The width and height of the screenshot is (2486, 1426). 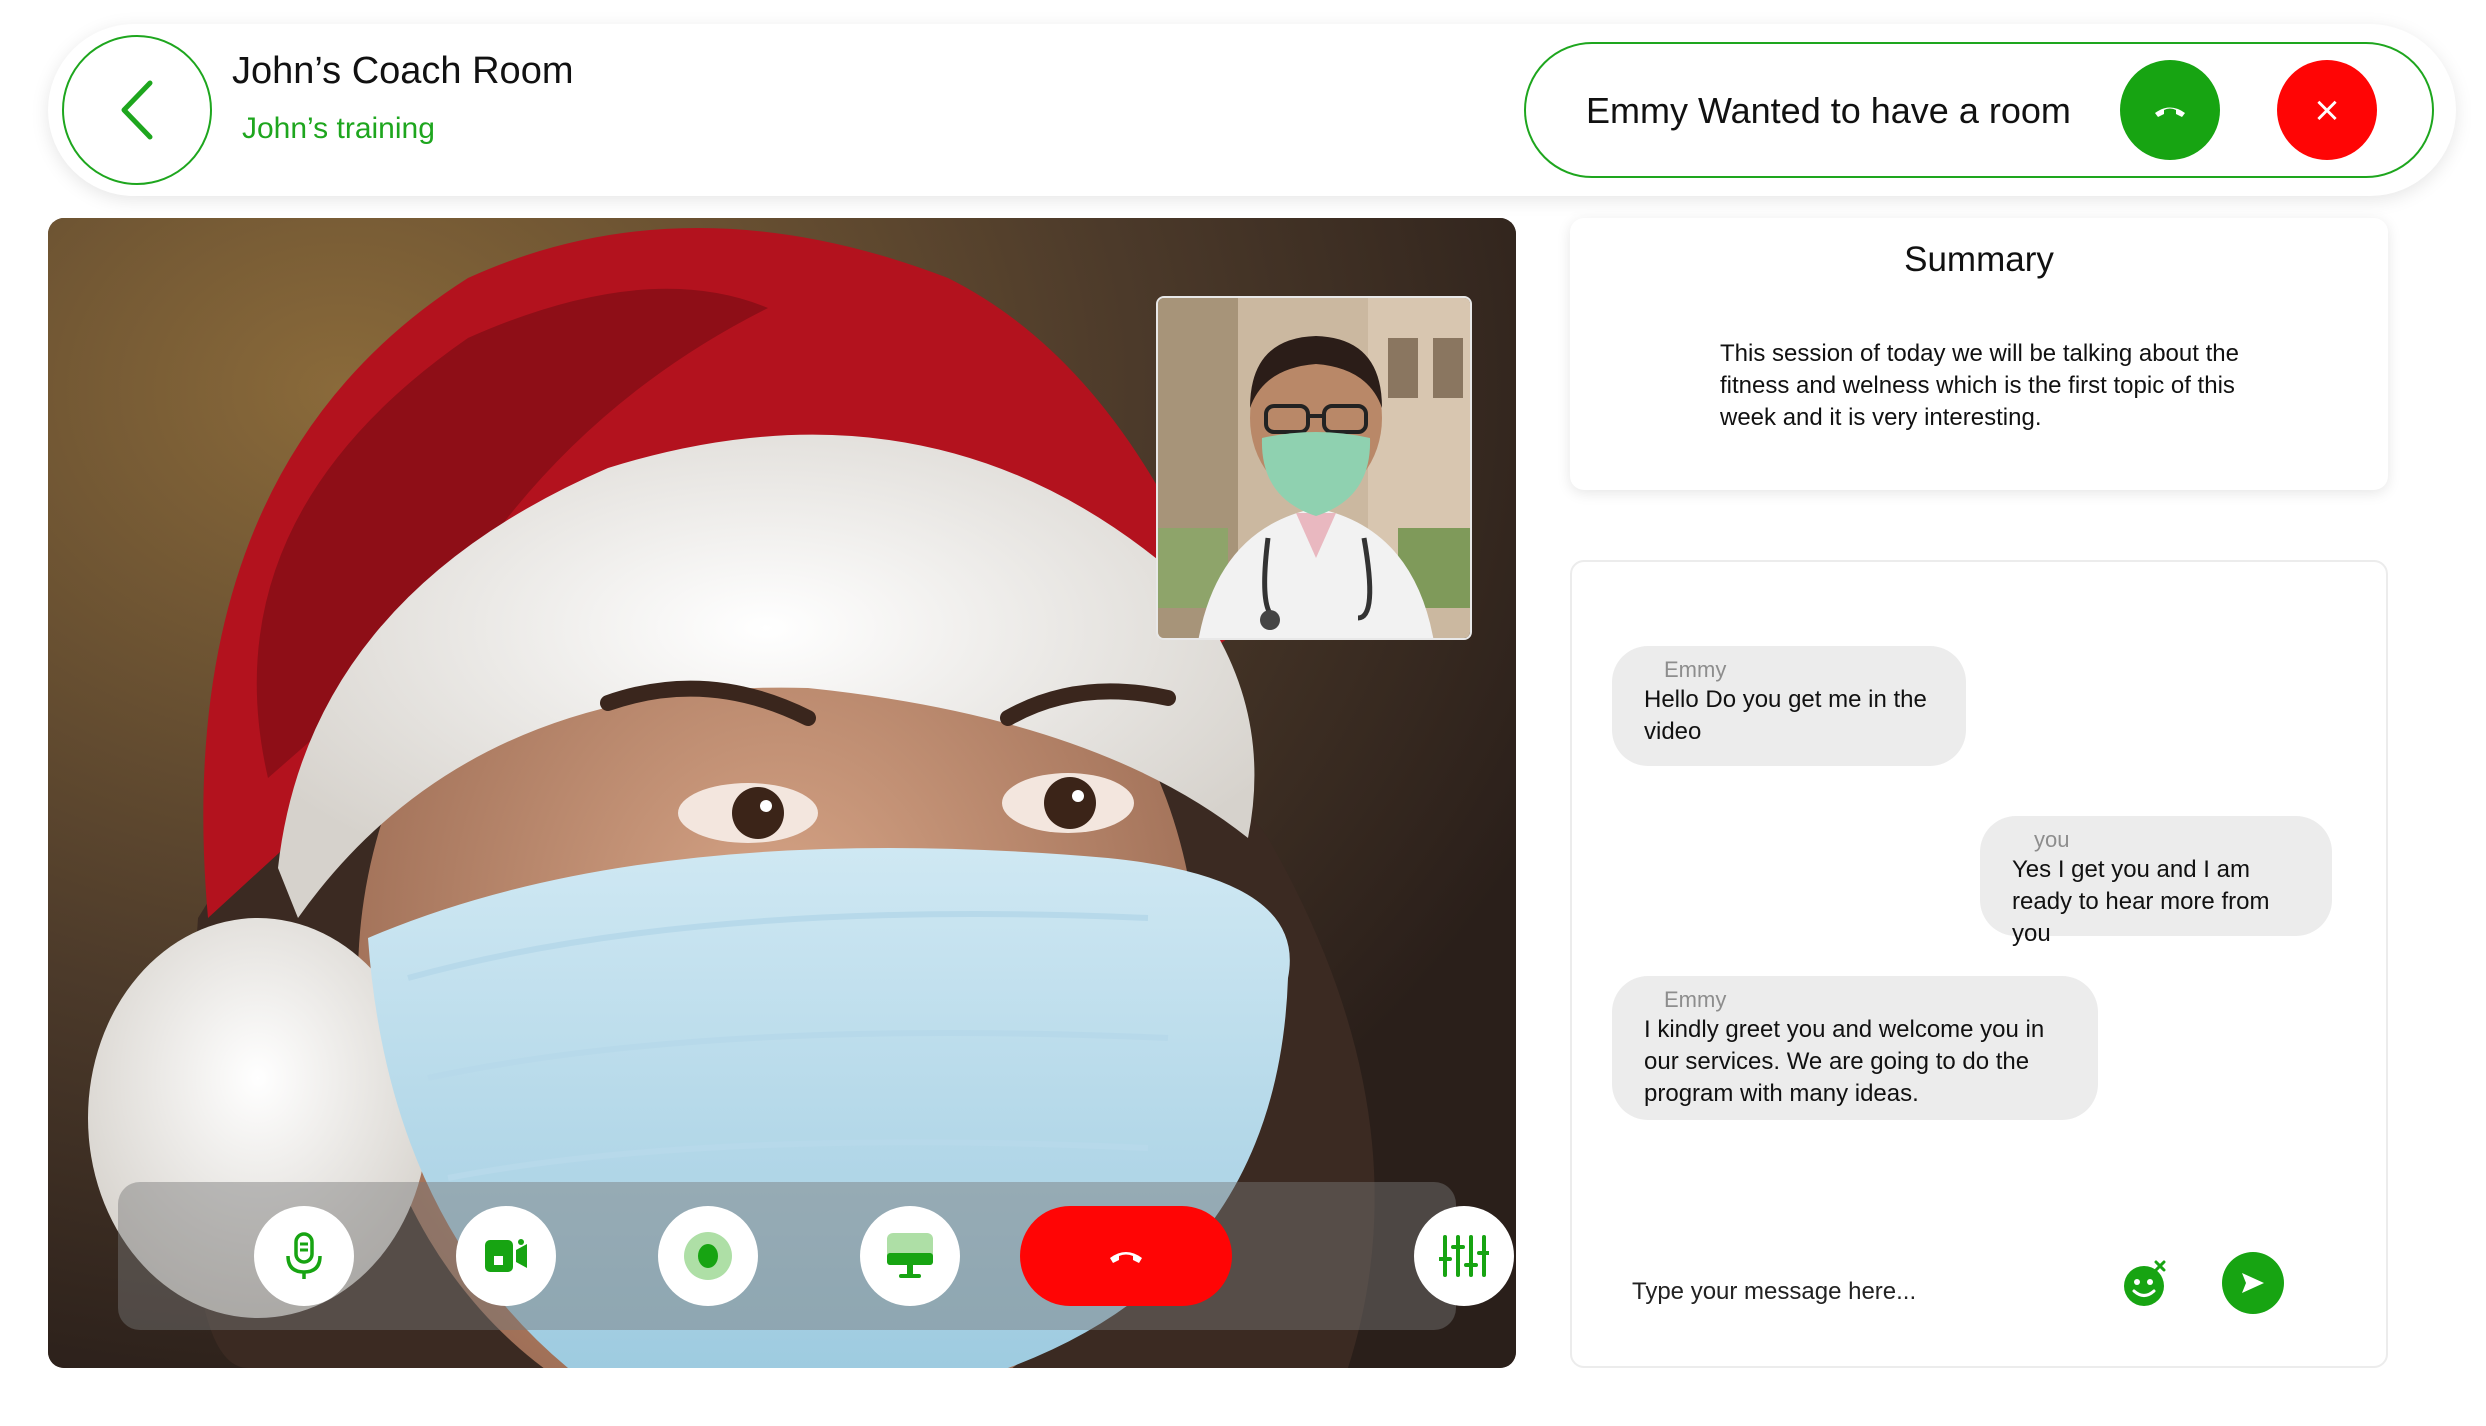 I want to click on screen-share-icon, so click(x=910, y=1255).